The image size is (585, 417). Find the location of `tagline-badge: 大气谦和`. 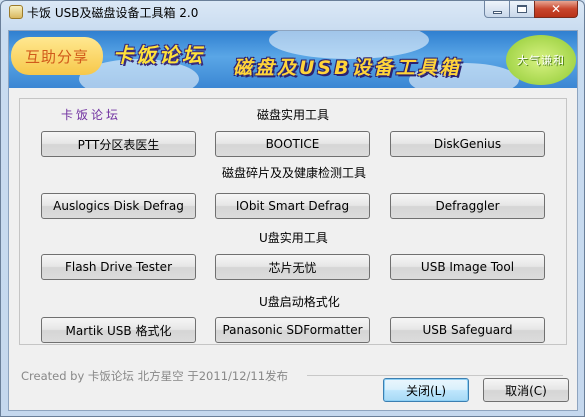

tagline-badge: 大气谦和 is located at coordinates (541, 60).